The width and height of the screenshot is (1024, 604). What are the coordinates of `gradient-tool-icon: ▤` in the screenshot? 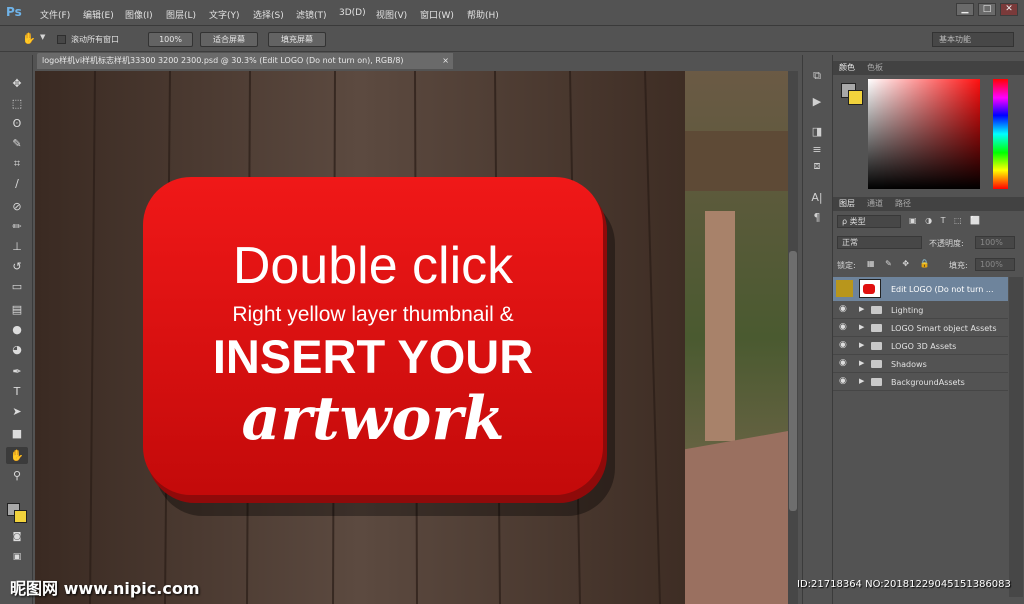 It's located at (17, 309).